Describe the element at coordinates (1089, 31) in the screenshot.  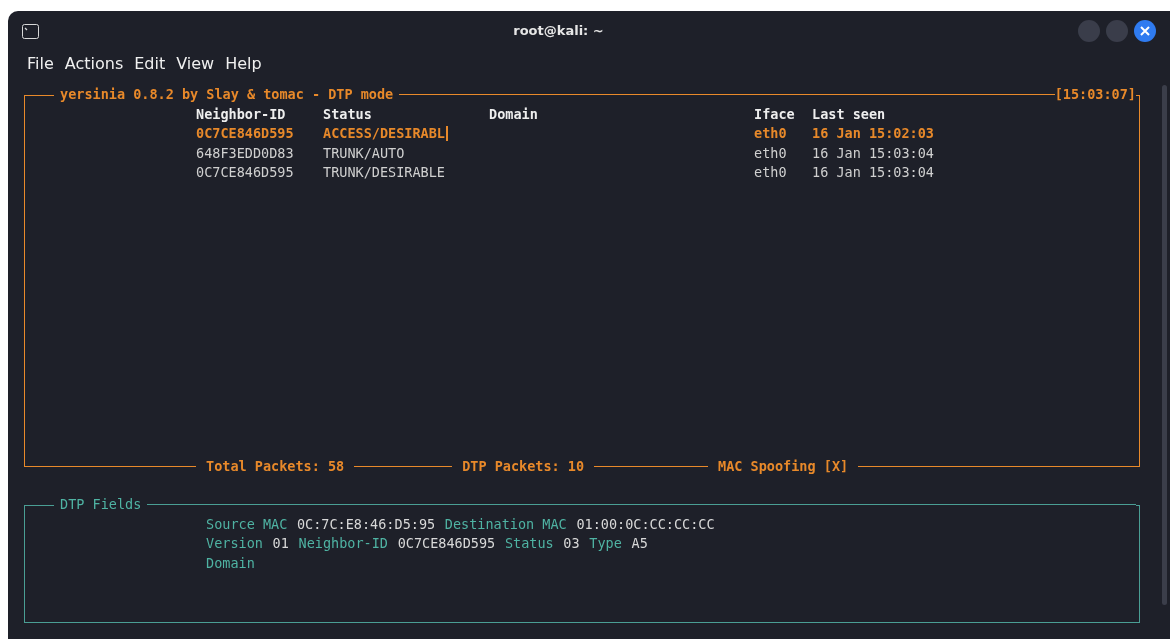
I see `minimize-button` at that location.